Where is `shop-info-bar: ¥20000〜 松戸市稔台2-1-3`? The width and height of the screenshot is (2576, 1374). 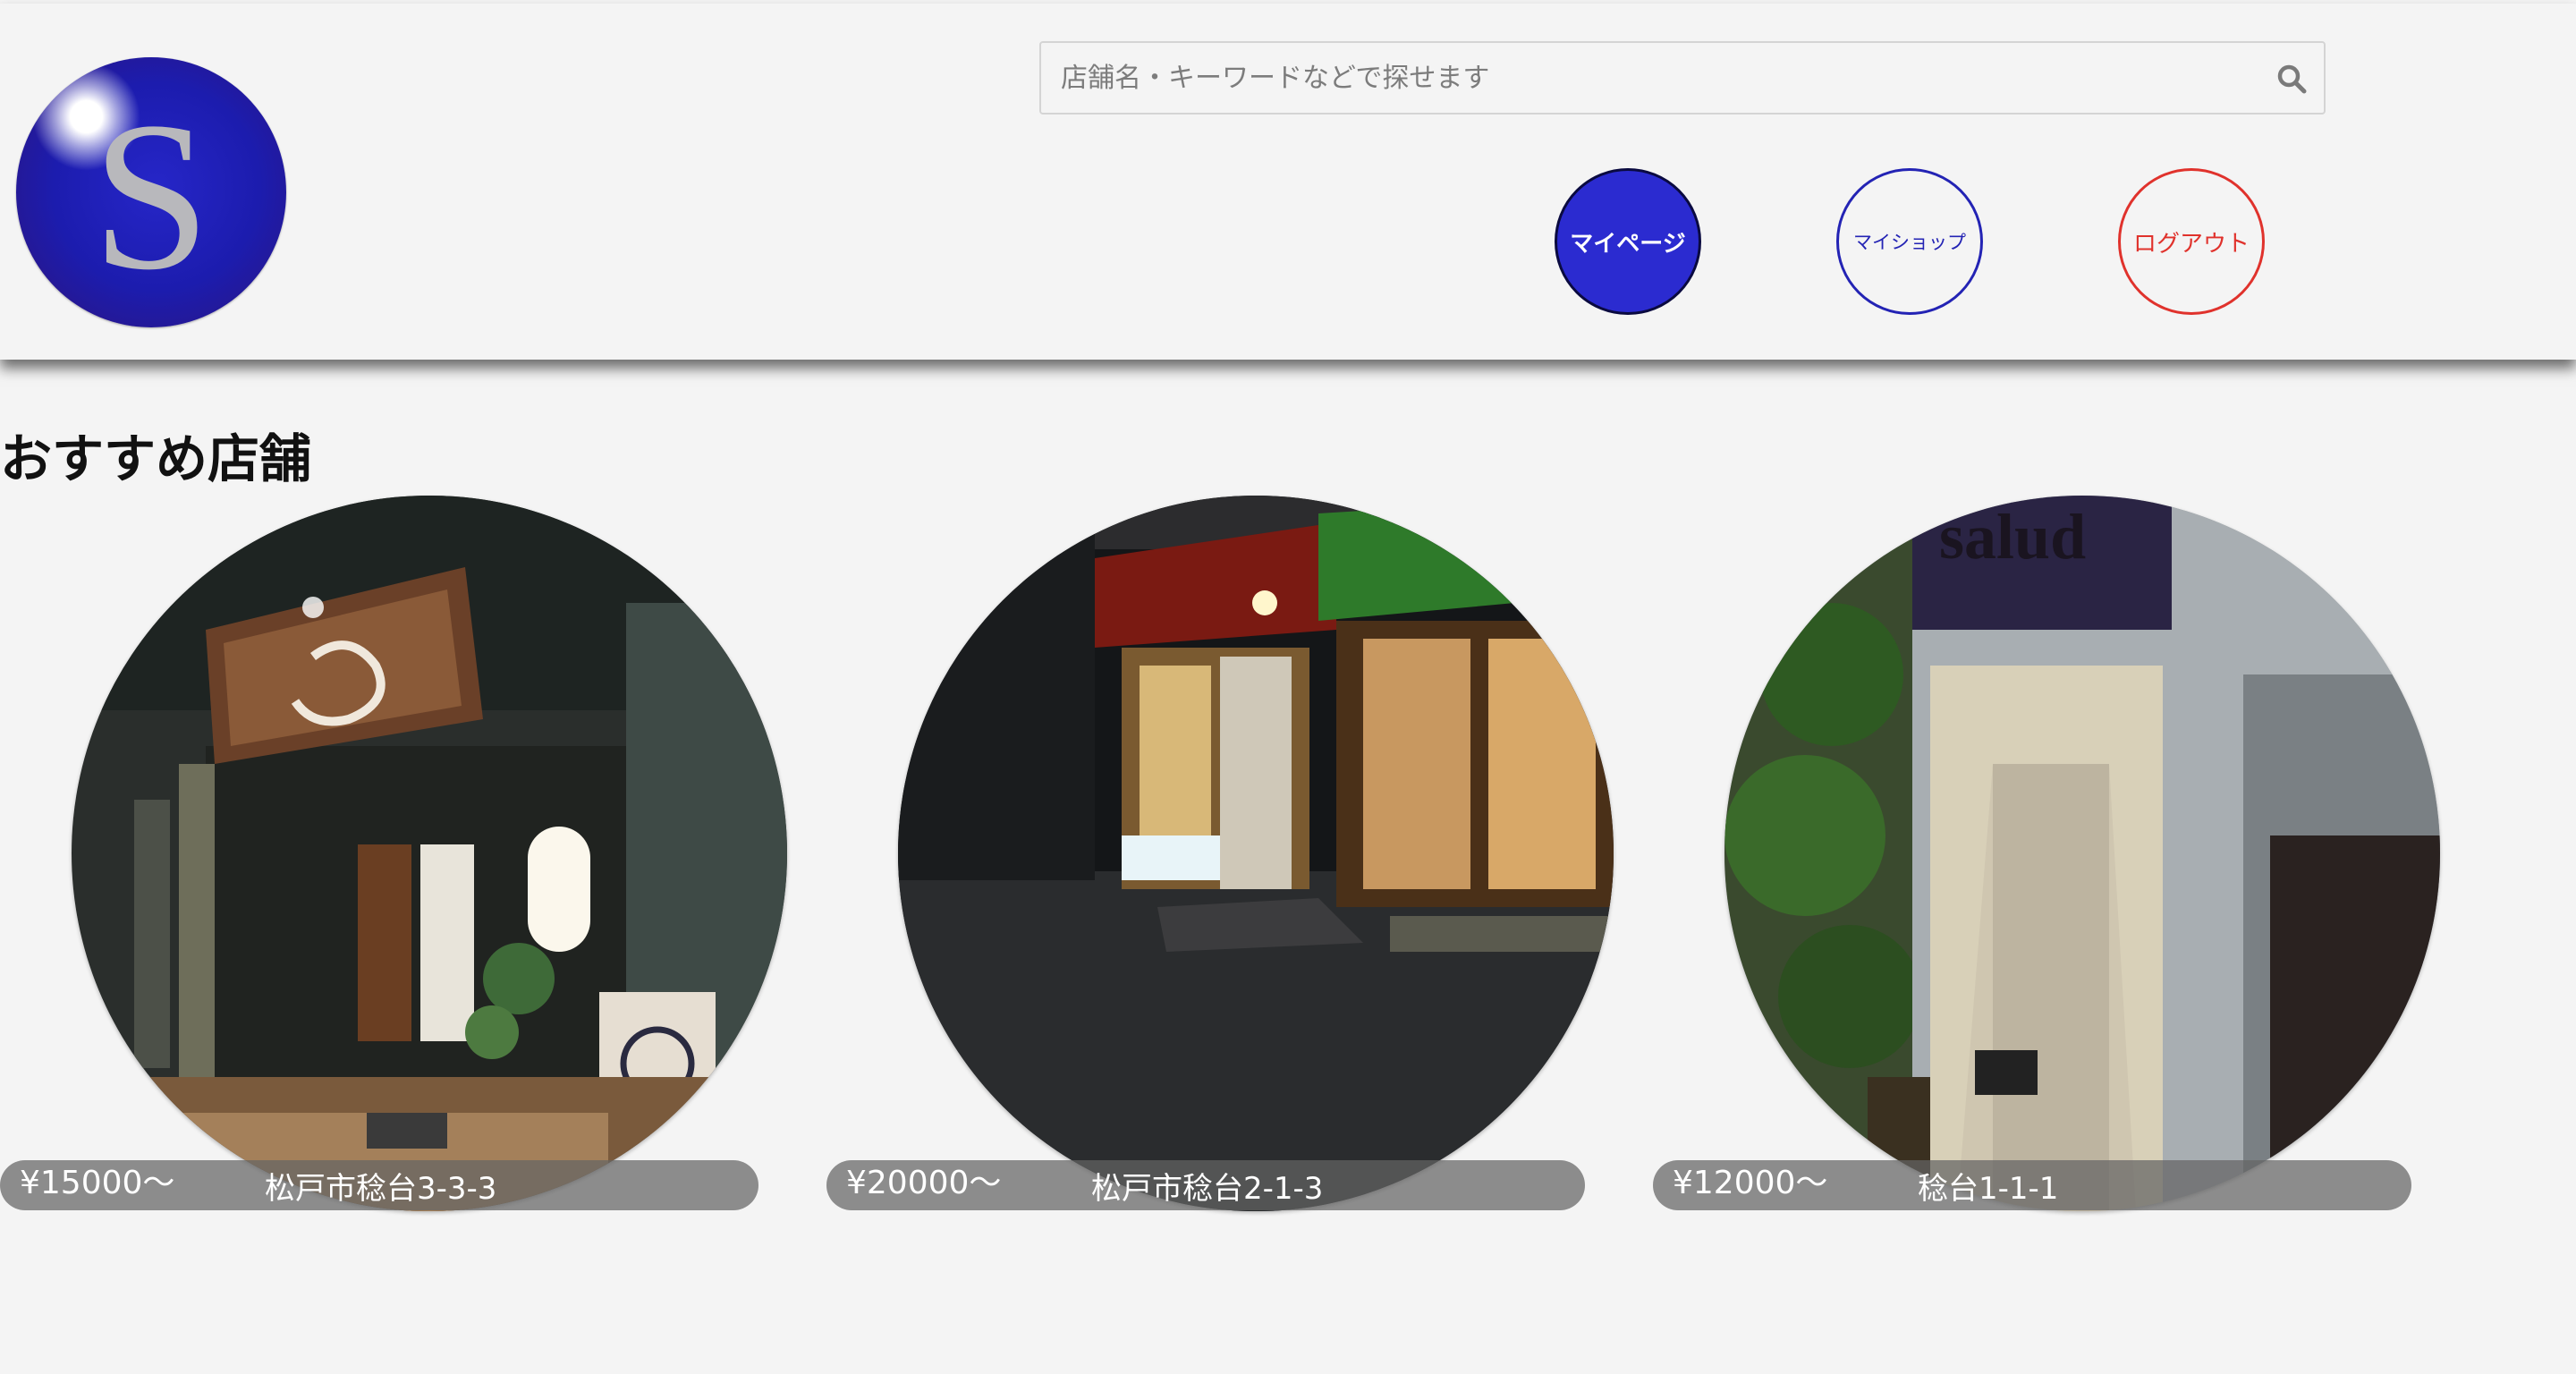
shop-info-bar: ¥20000〜 松戸市稔台2-1-3 is located at coordinates (1205, 1185).